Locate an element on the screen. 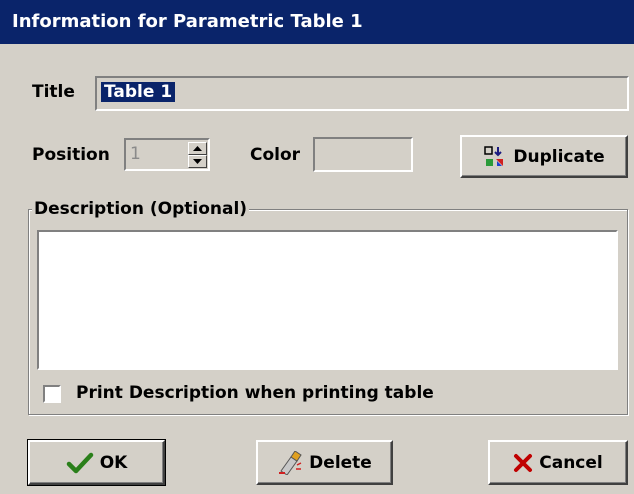 The image size is (634, 494). print-description-checkbox is located at coordinates (52, 394).